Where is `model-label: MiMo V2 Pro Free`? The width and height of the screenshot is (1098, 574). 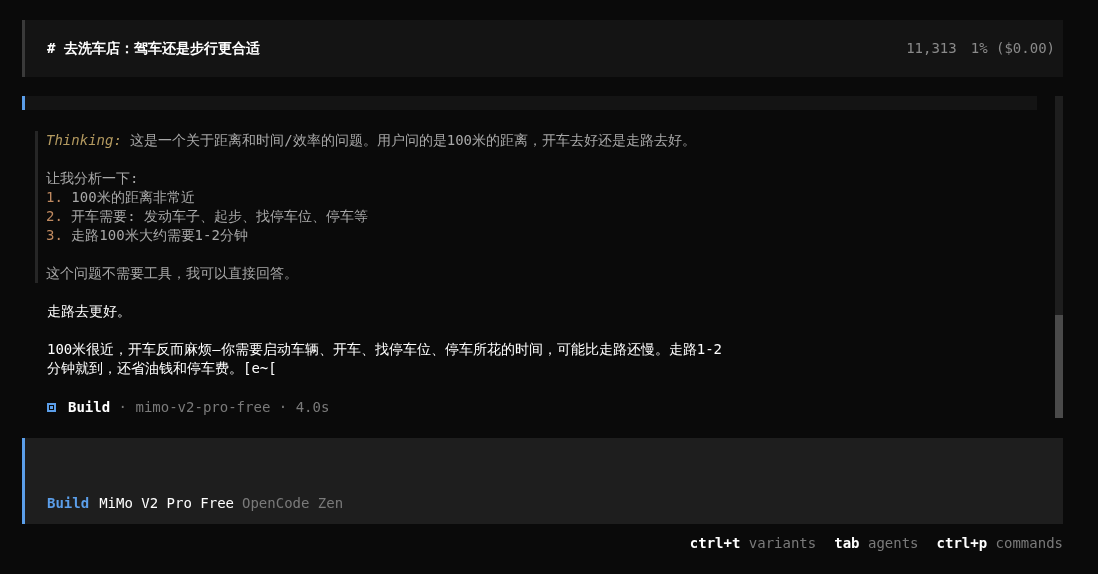 model-label: MiMo V2 Pro Free is located at coordinates (166, 503).